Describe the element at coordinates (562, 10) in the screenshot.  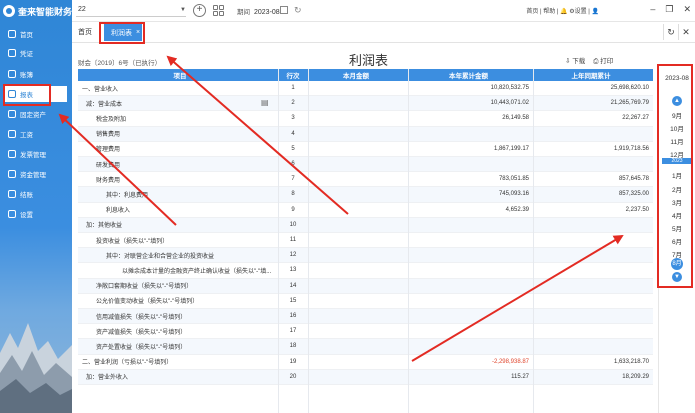
I see `top-links: 首页 | 帮助 | 🔔 ⚙设置 | 👤` at that location.